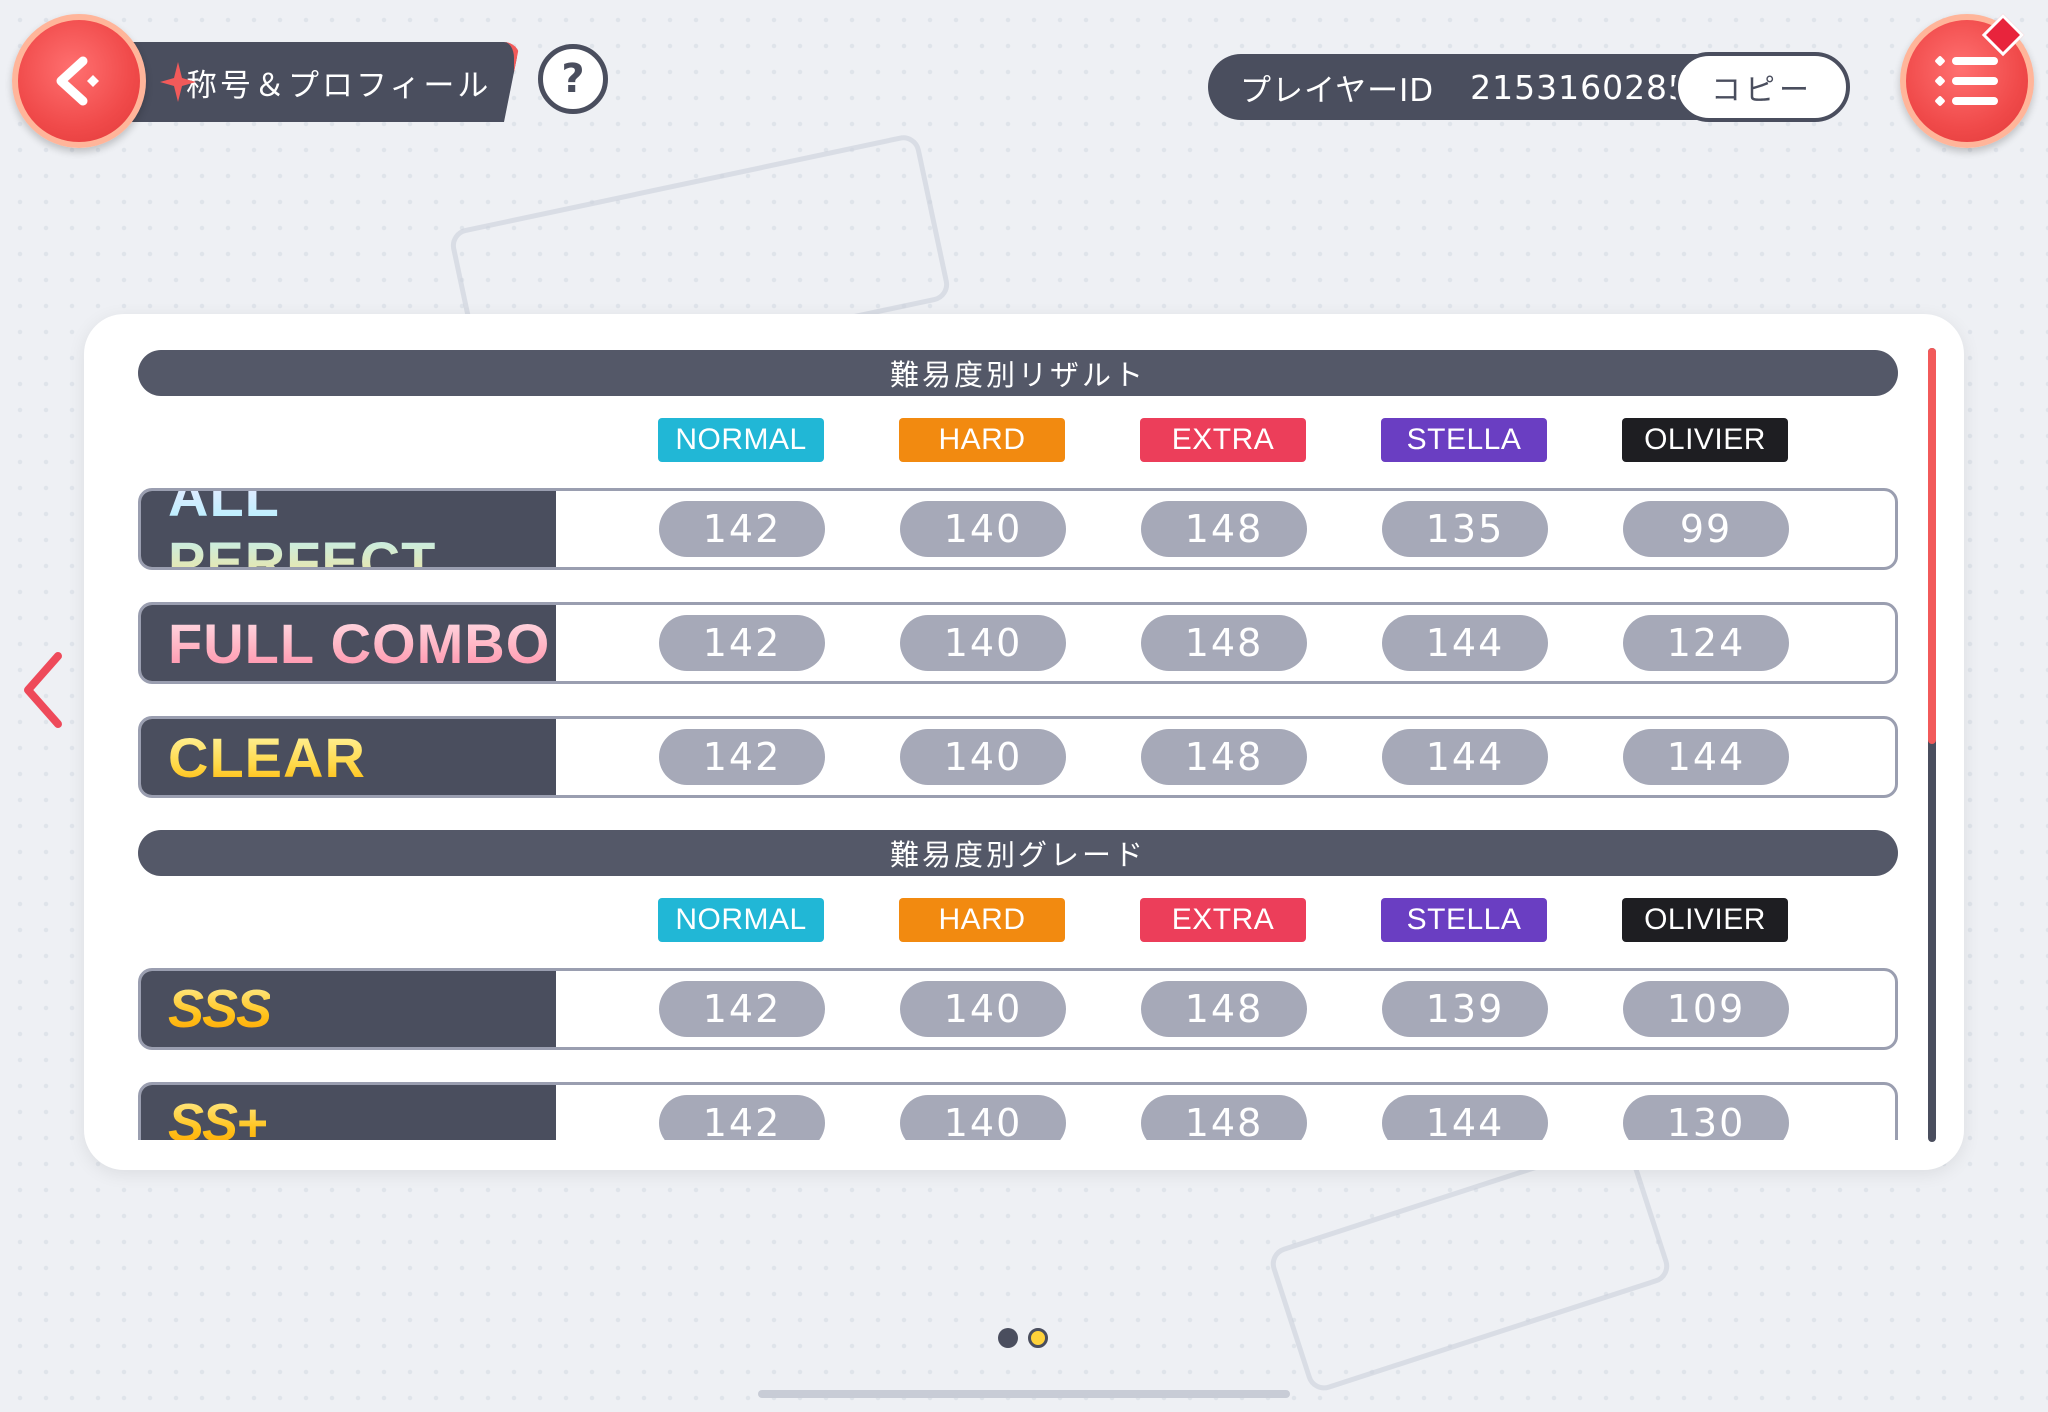 The height and width of the screenshot is (1412, 2048). Describe the element at coordinates (178, 82) in the screenshot. I see `sparkle-icon` at that location.